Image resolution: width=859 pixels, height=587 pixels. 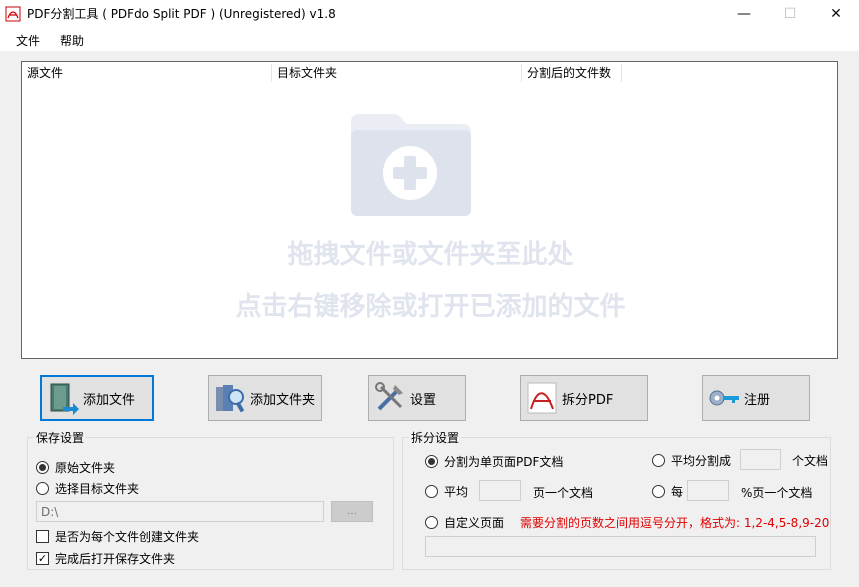 I want to click on drop-hint-line1: 拖拽文件或文件夹至此处, so click(x=430, y=255).